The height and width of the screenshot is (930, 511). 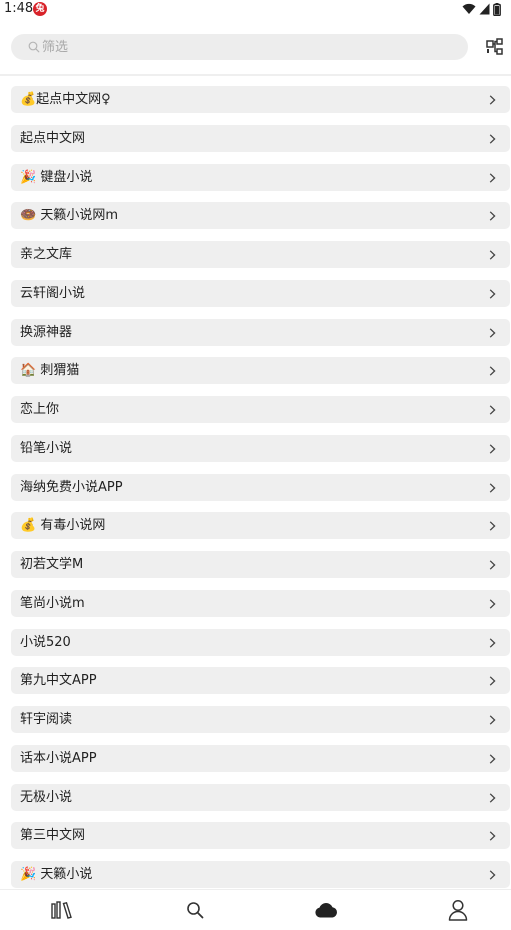 I want to click on source-name: 🏠 刺猬猫, so click(x=50, y=371).